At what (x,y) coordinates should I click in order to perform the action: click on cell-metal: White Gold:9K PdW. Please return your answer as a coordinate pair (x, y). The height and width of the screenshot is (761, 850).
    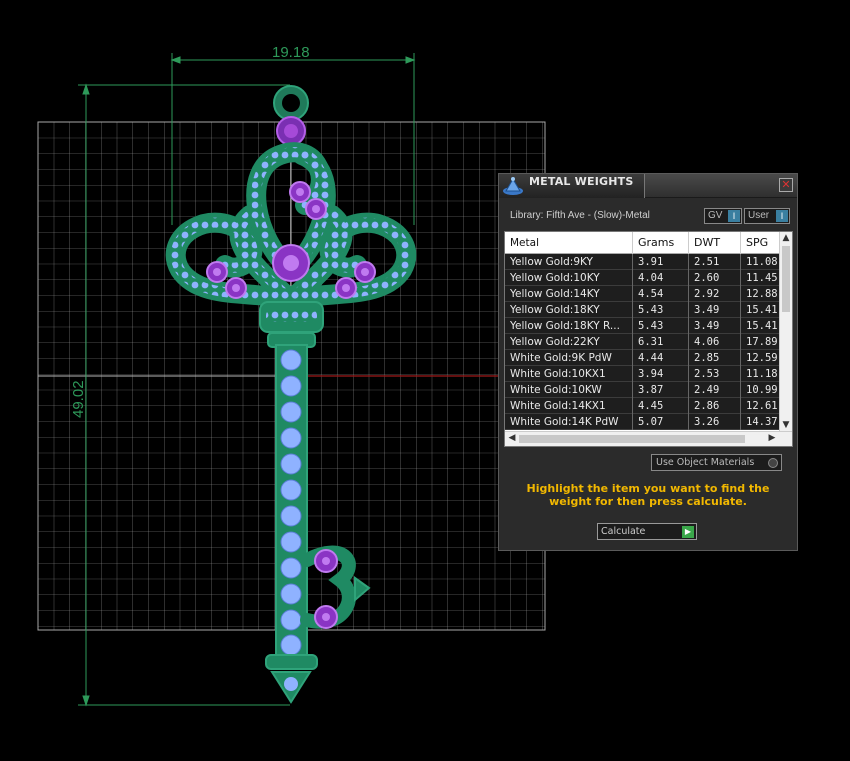
    Looking at the image, I should click on (569, 358).